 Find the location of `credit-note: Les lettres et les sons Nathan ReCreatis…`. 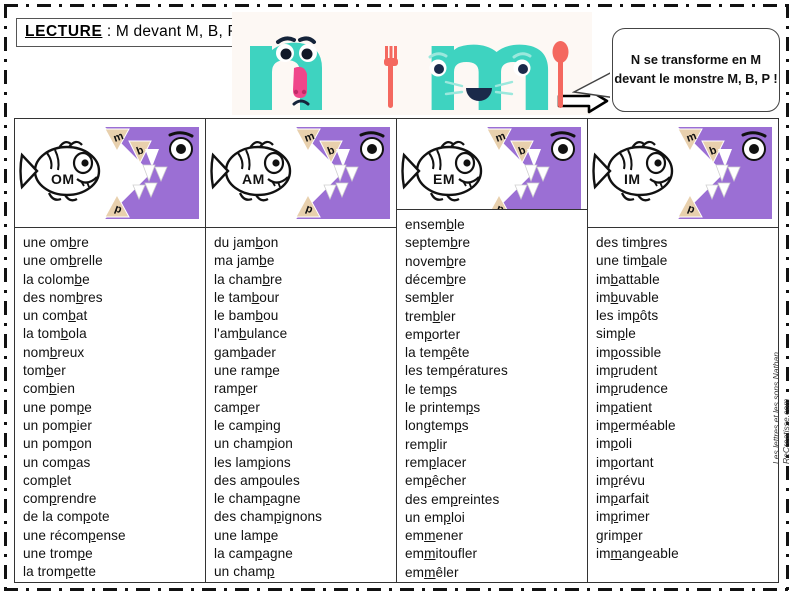

credit-note: Les lettres et les sons Nathan ReCreatis… is located at coordinates (781, 408).